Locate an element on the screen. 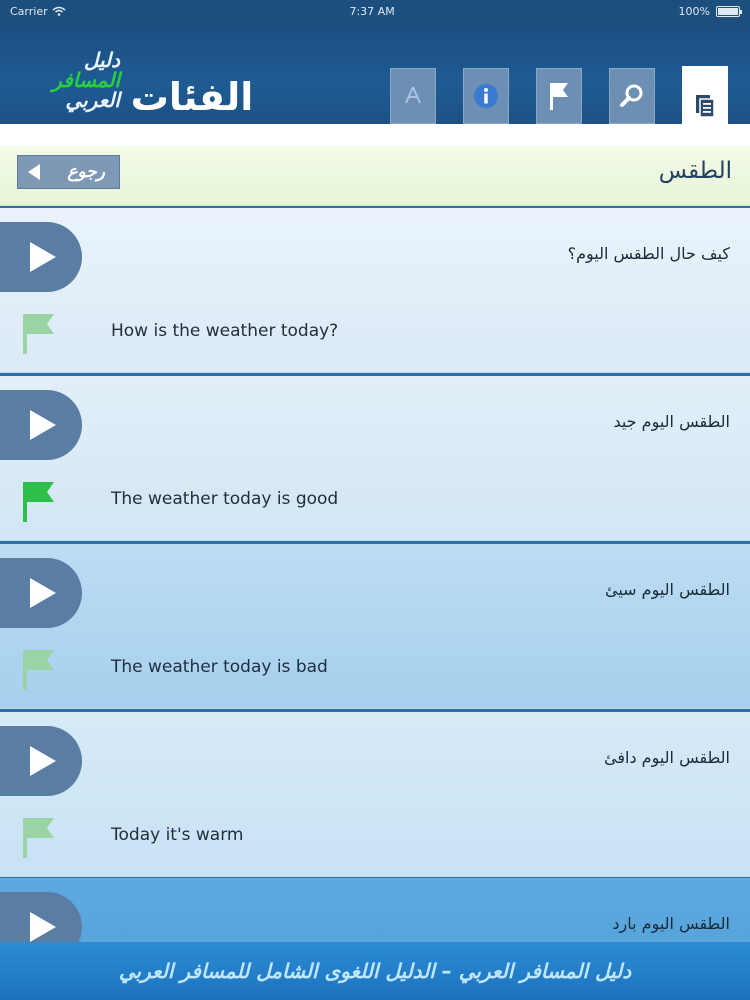 This screenshot has width=750, height=1000. info-button is located at coordinates (486, 96).